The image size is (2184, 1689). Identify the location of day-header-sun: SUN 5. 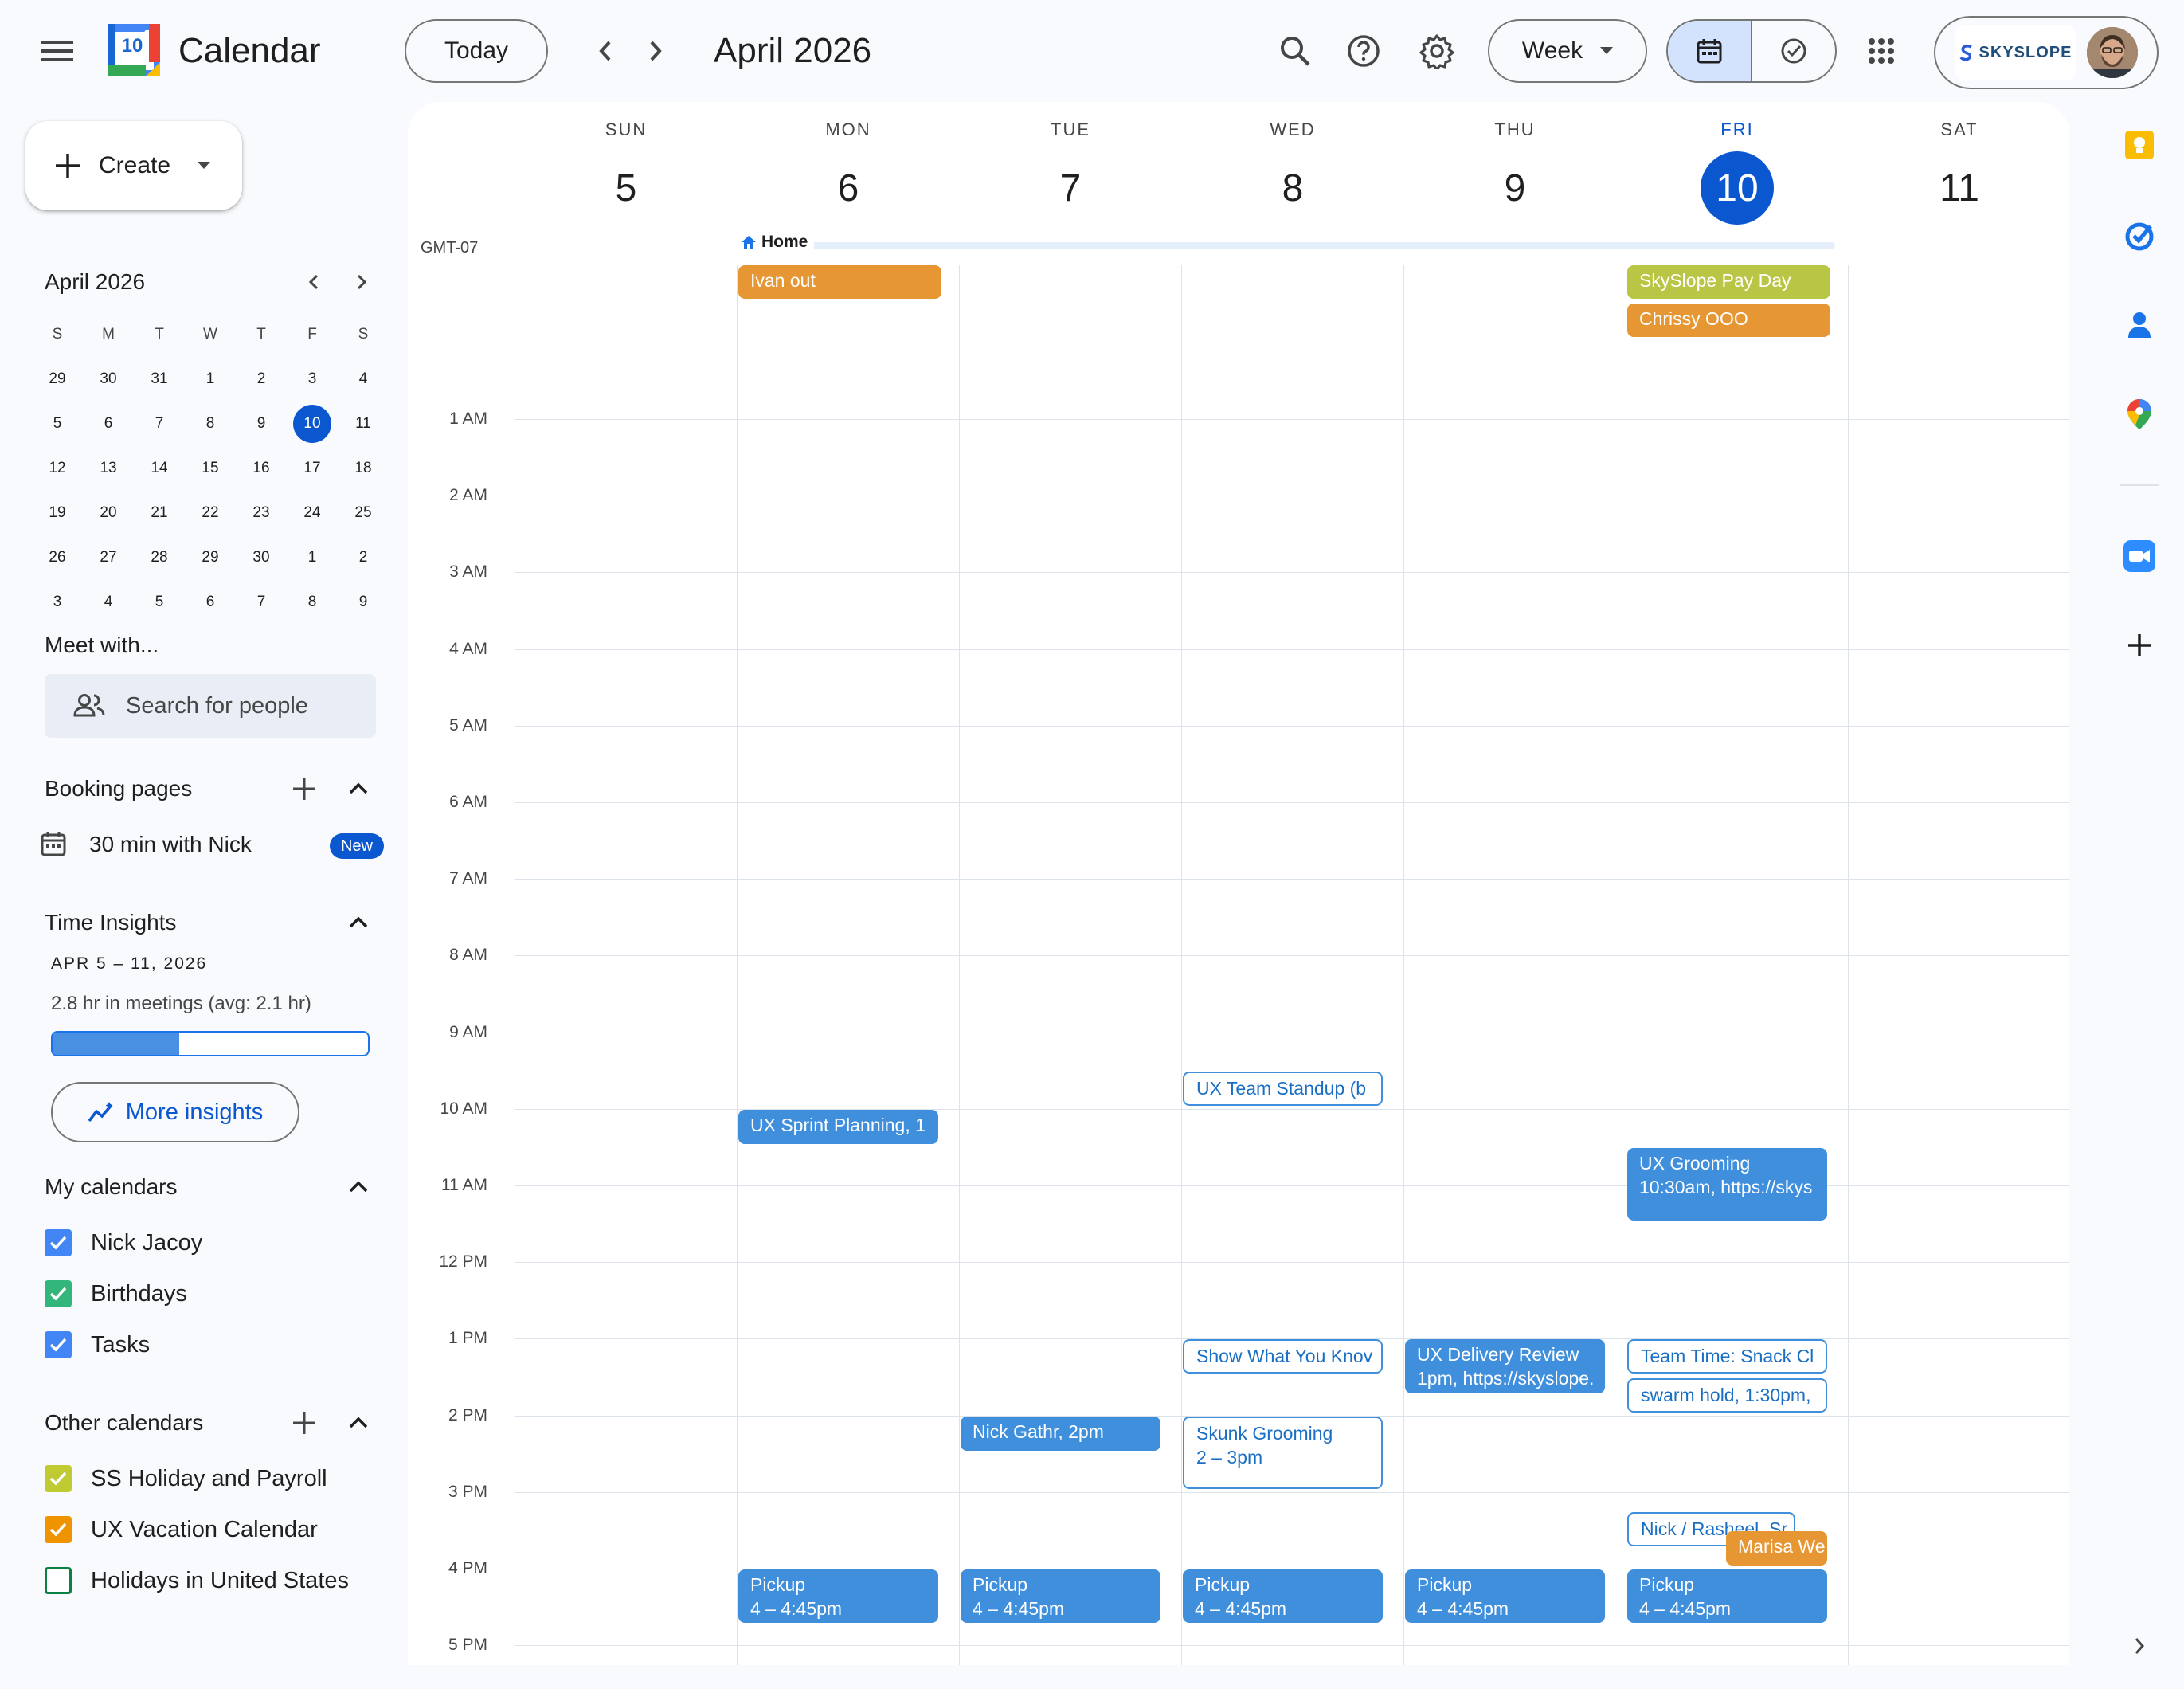
(626, 172).